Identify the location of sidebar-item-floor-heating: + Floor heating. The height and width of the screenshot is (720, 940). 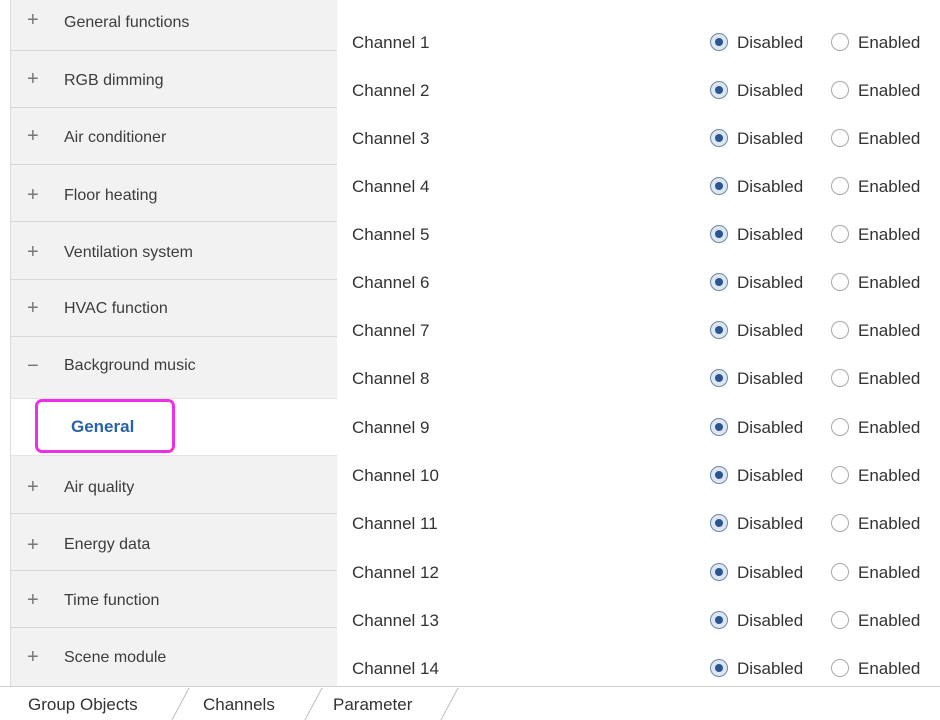
(174, 193).